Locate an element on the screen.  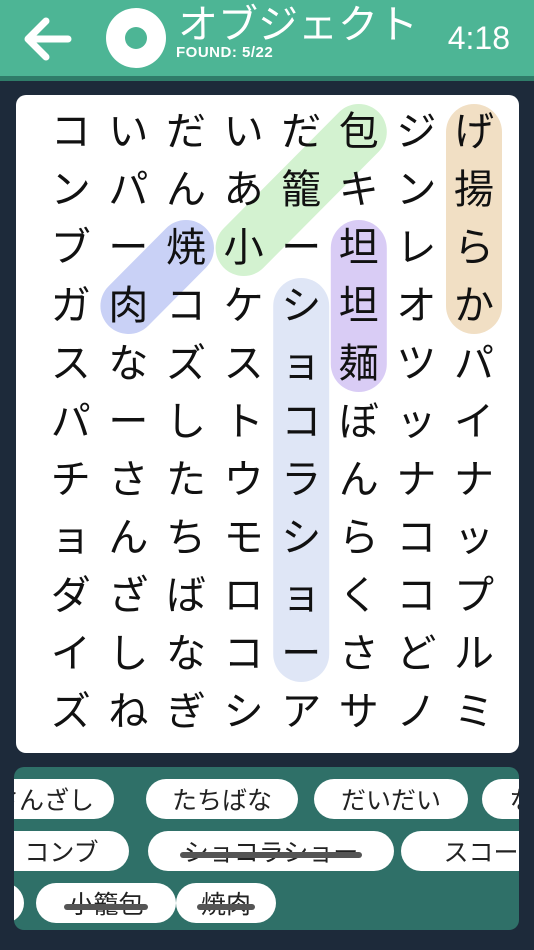
grid-cell: レ is located at coordinates (416, 248).